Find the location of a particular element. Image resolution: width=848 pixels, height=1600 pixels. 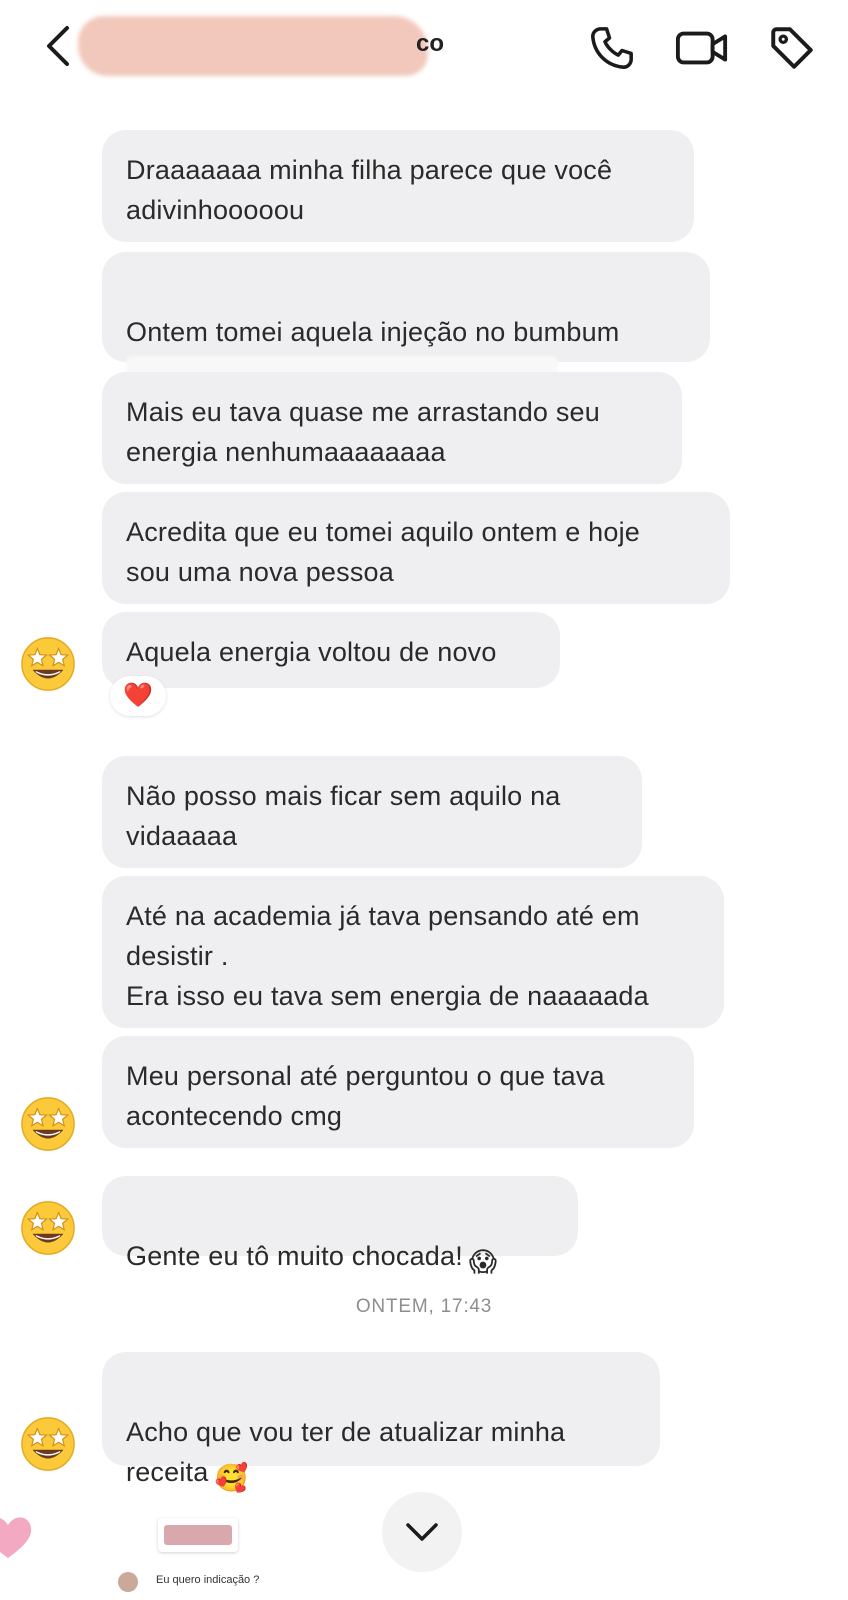

back-button is located at coordinates (58, 46).